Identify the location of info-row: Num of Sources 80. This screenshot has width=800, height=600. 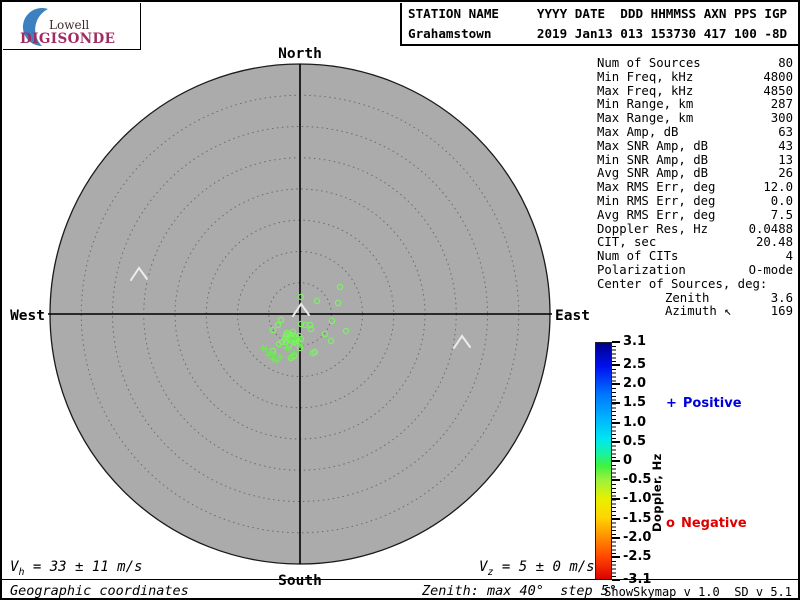
(695, 63).